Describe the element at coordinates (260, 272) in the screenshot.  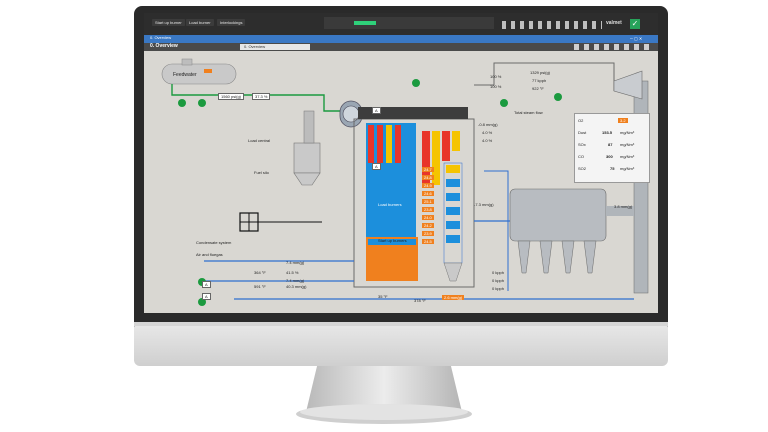
I see `air-temp: 364 °F` at that location.